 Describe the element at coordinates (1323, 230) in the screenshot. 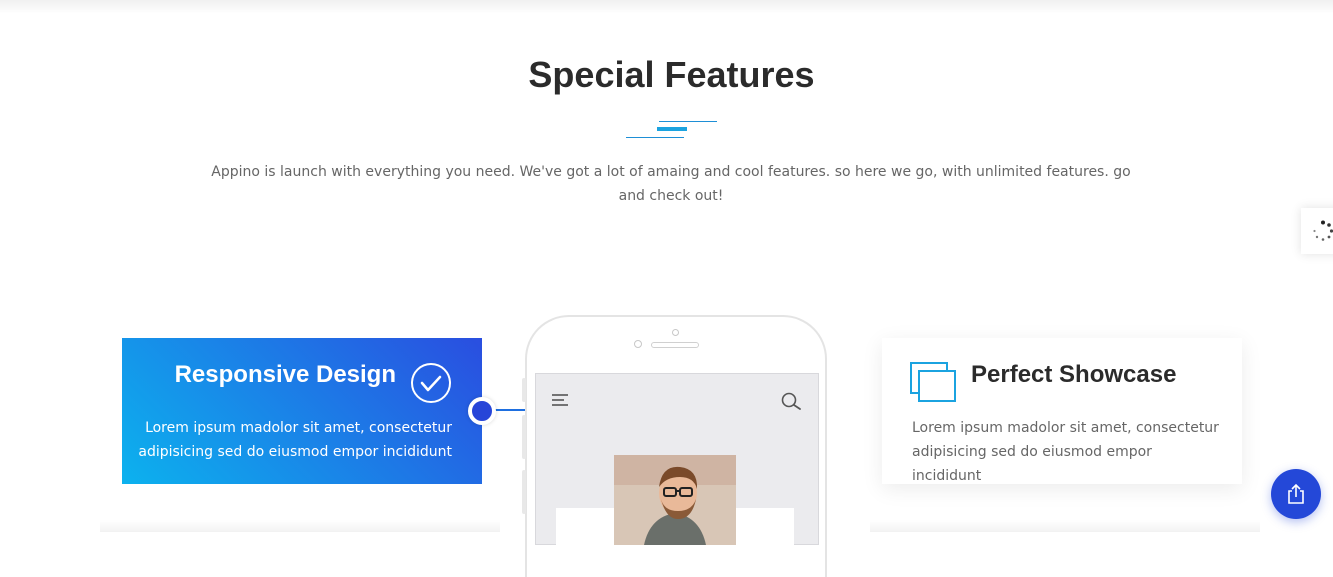

I see `loading-spinner-icon` at that location.